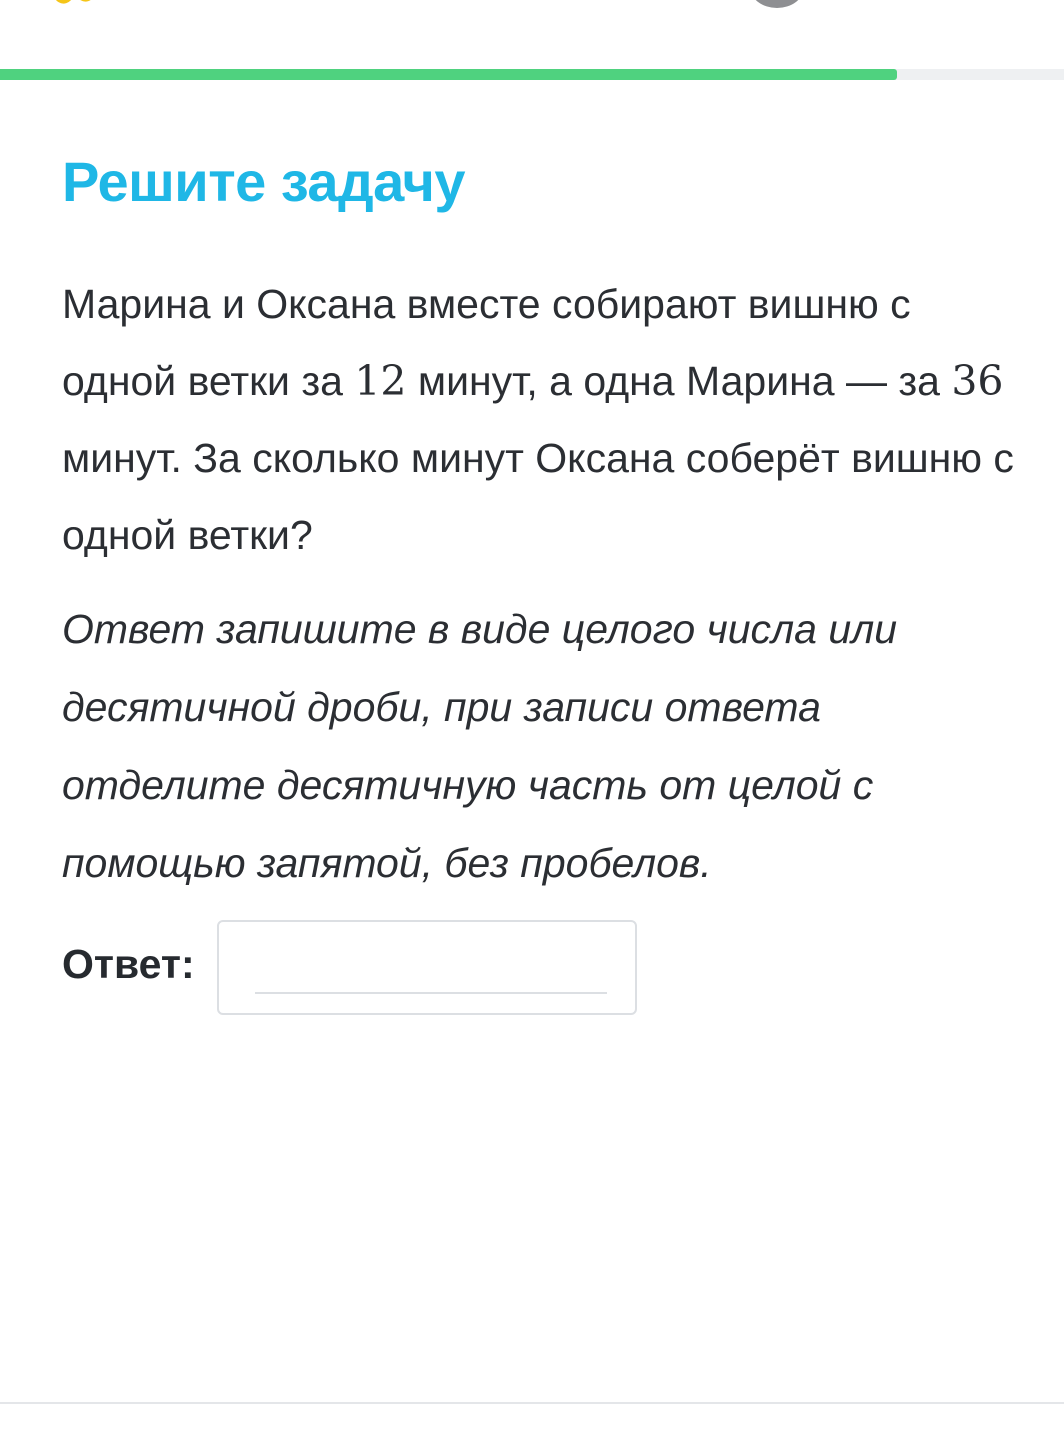 This screenshot has width=1064, height=1434. What do you see at coordinates (432, 967) in the screenshot?
I see `answer-input` at bounding box center [432, 967].